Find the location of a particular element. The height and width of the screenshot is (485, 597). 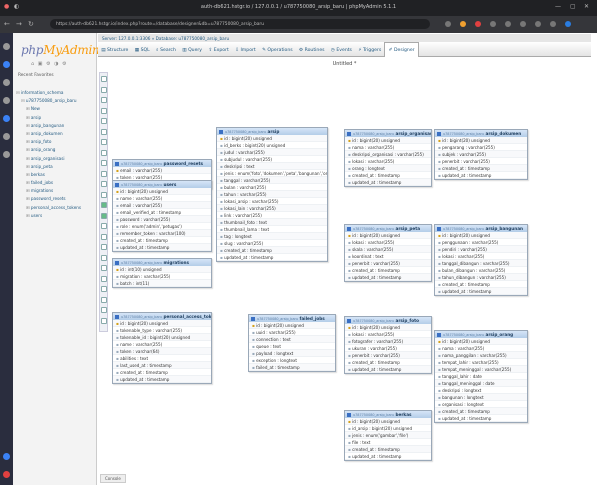

maximize-icon: ▢ is located at coordinates (573, 6).